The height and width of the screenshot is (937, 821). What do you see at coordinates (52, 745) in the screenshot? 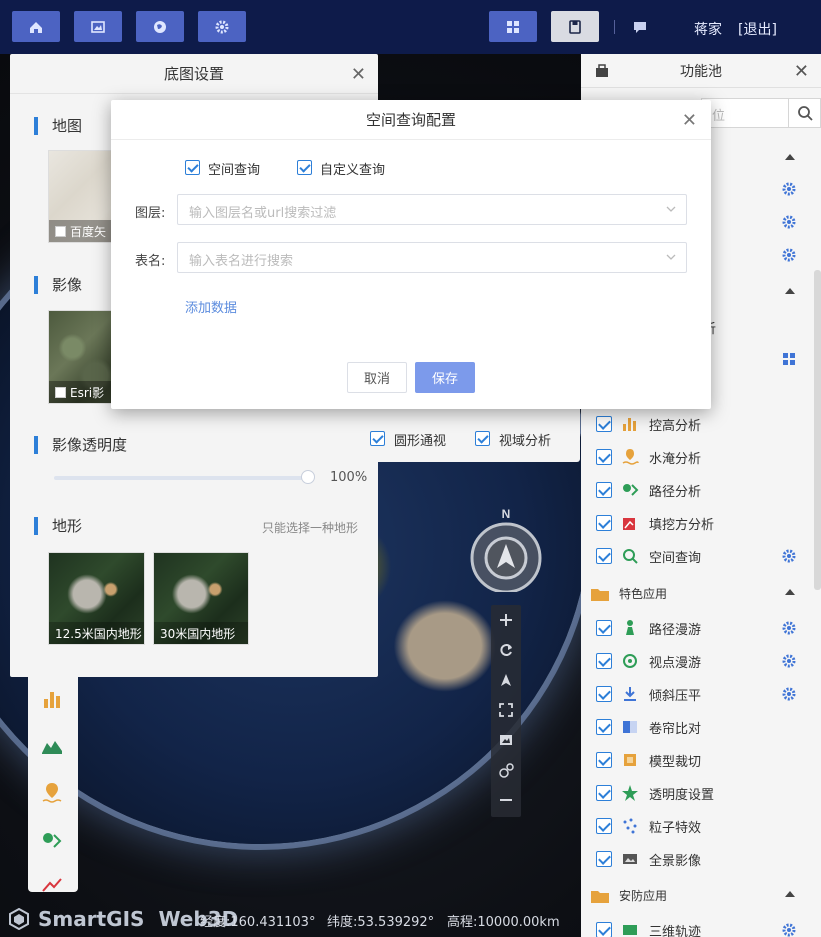
I see `flood-icon` at bounding box center [52, 745].